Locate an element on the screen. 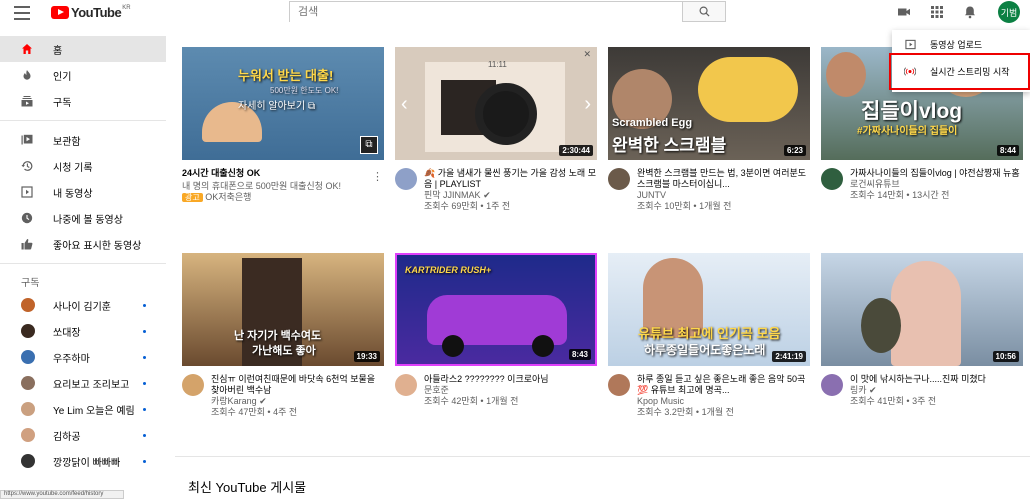 The image size is (1030, 499). search-box is located at coordinates (485, 11).